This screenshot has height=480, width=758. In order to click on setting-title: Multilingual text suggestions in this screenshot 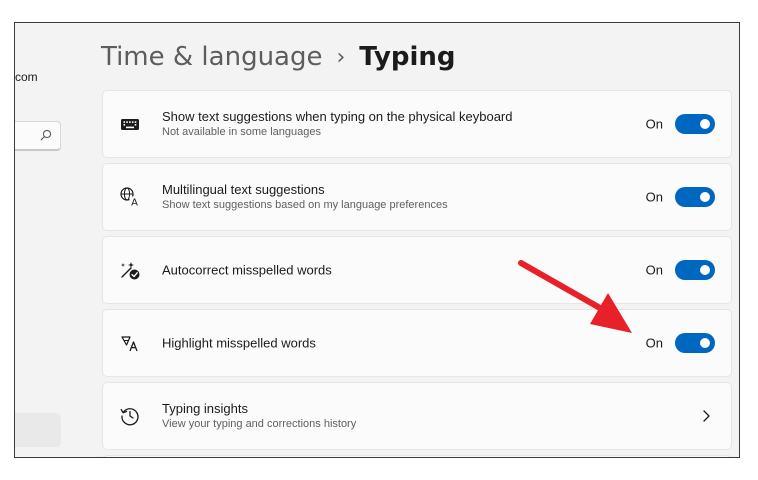, I will do `click(243, 189)`.